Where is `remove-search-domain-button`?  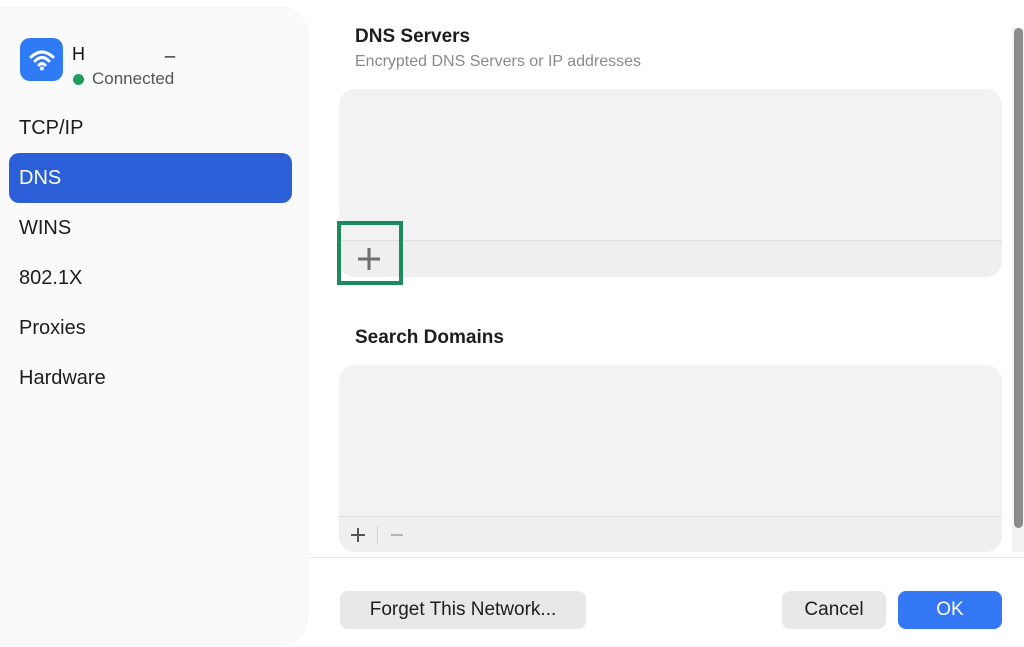
remove-search-domain-button is located at coordinates (397, 535).